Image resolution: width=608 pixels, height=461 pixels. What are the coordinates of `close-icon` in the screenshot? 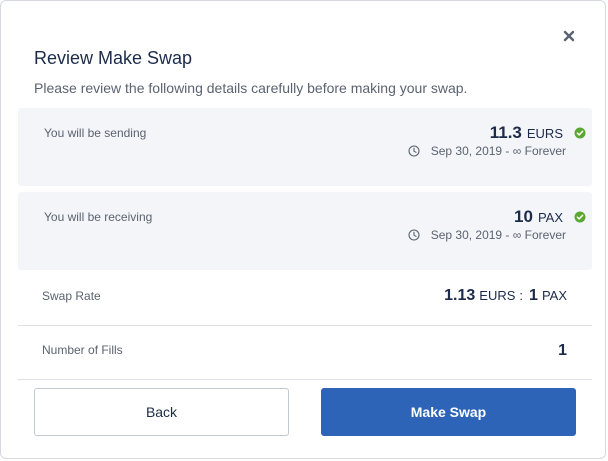 It's located at (569, 36).